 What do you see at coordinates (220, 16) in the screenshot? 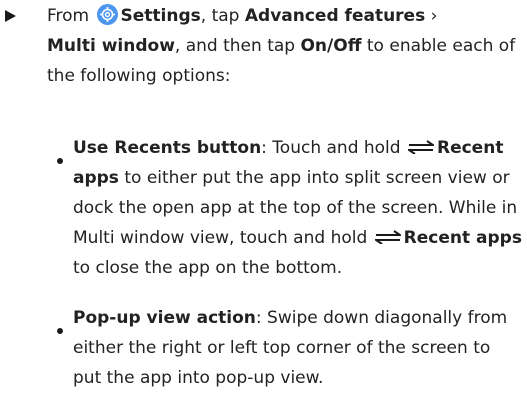
I see `tap-text: , tap` at bounding box center [220, 16].